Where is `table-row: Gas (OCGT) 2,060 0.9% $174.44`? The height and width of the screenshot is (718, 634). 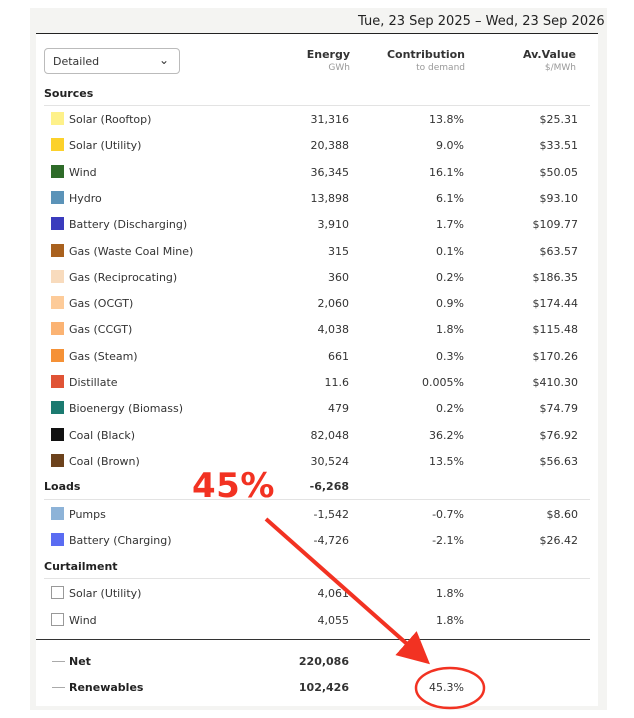
table-row: Gas (OCGT) 2,060 0.9% $174.44 is located at coordinates (317, 304).